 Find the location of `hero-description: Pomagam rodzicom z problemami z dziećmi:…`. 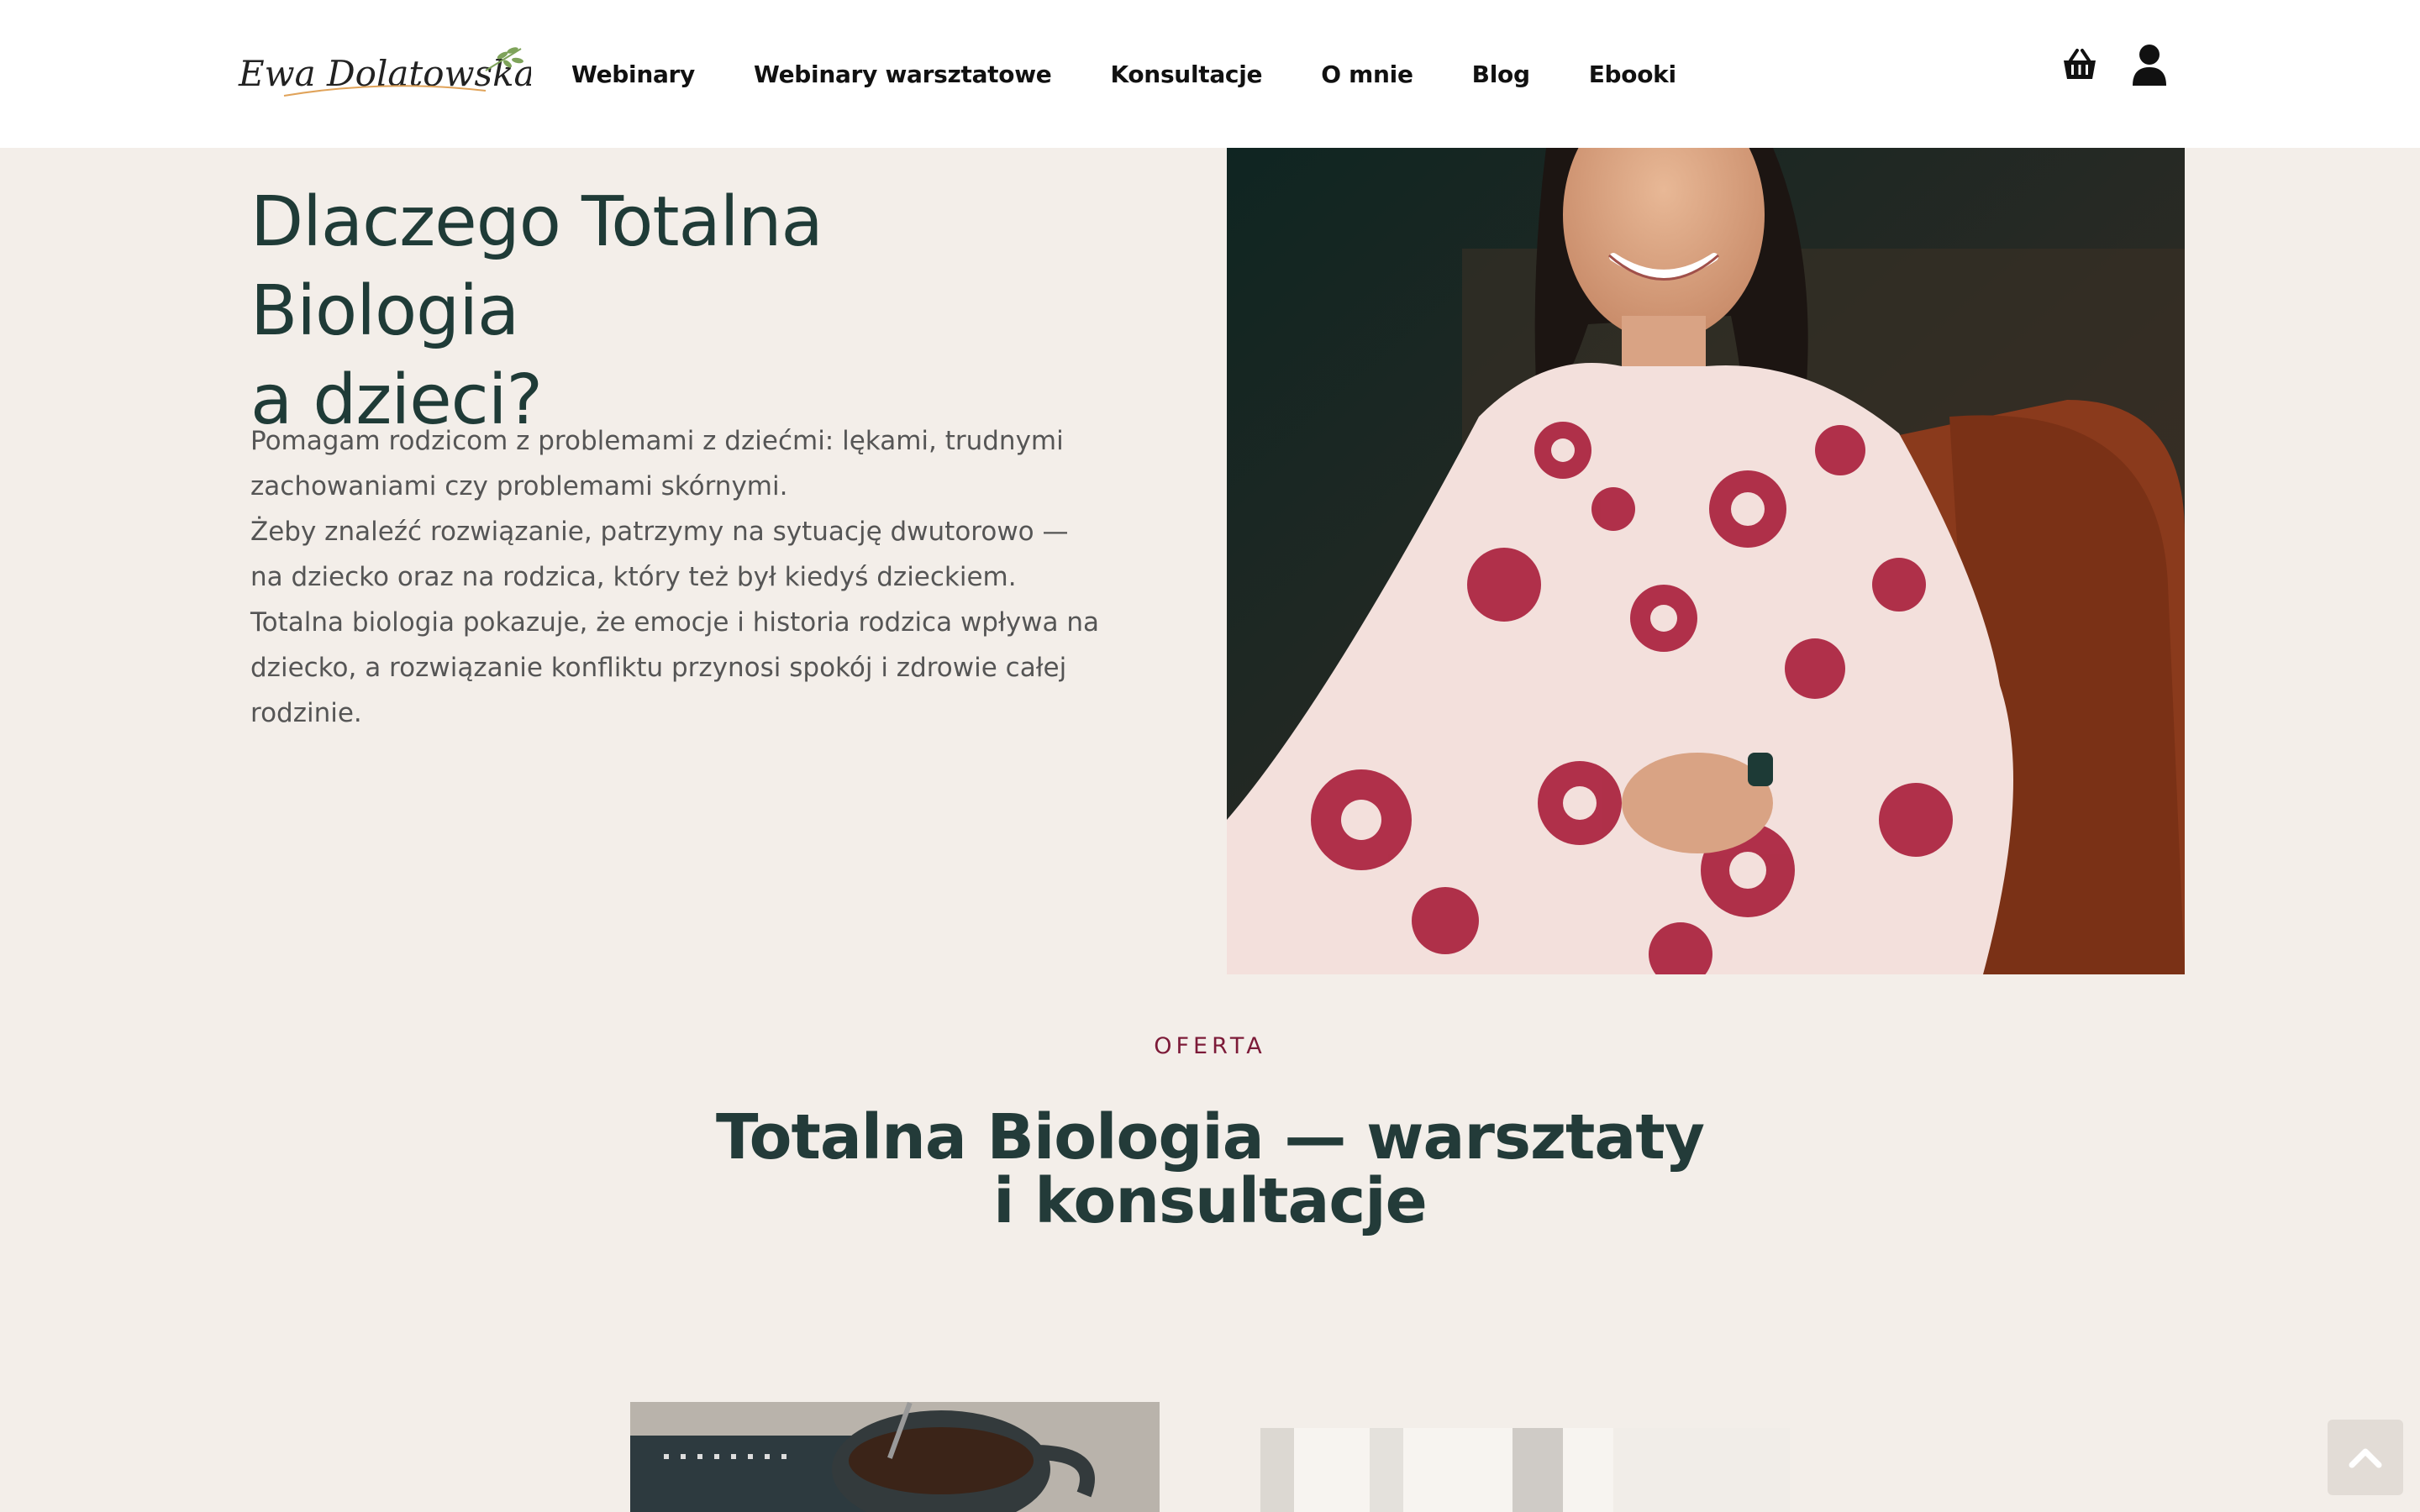

hero-description: Pomagam rodzicom z problemami z dziećmi:… is located at coordinates (674, 577).